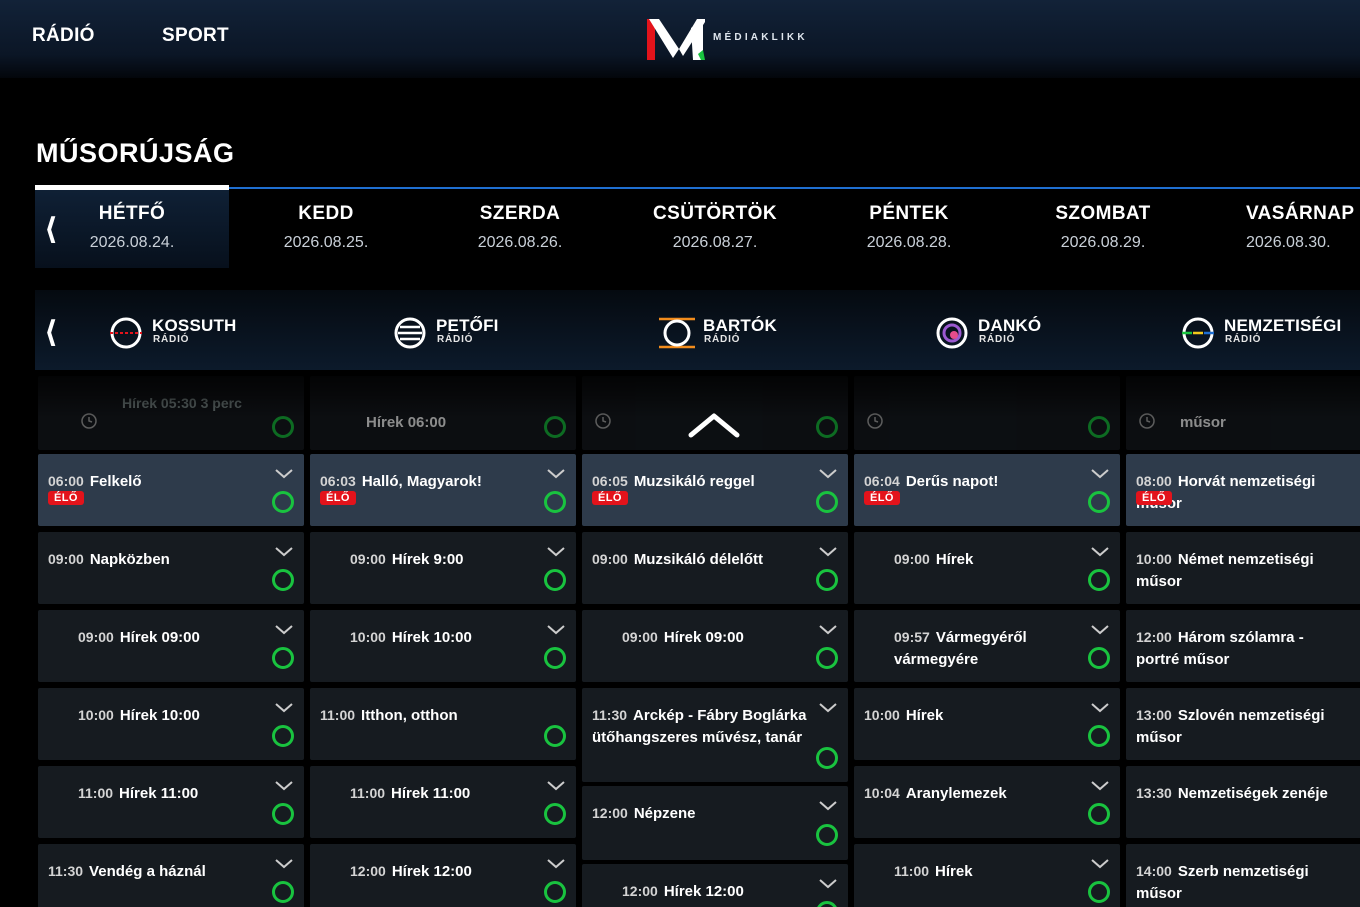 The image size is (1360, 907). What do you see at coordinates (715, 823) in the screenshot?
I see `program-card: 12:00 Népzene` at bounding box center [715, 823].